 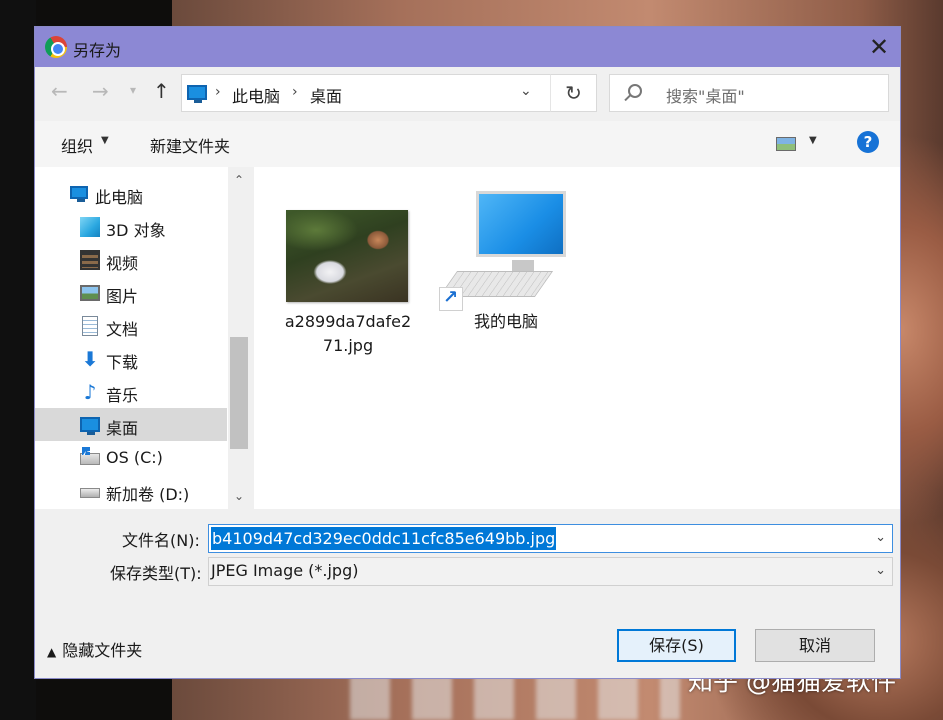 I want to click on filename-label: 文件名(N):, so click(x=161, y=540).